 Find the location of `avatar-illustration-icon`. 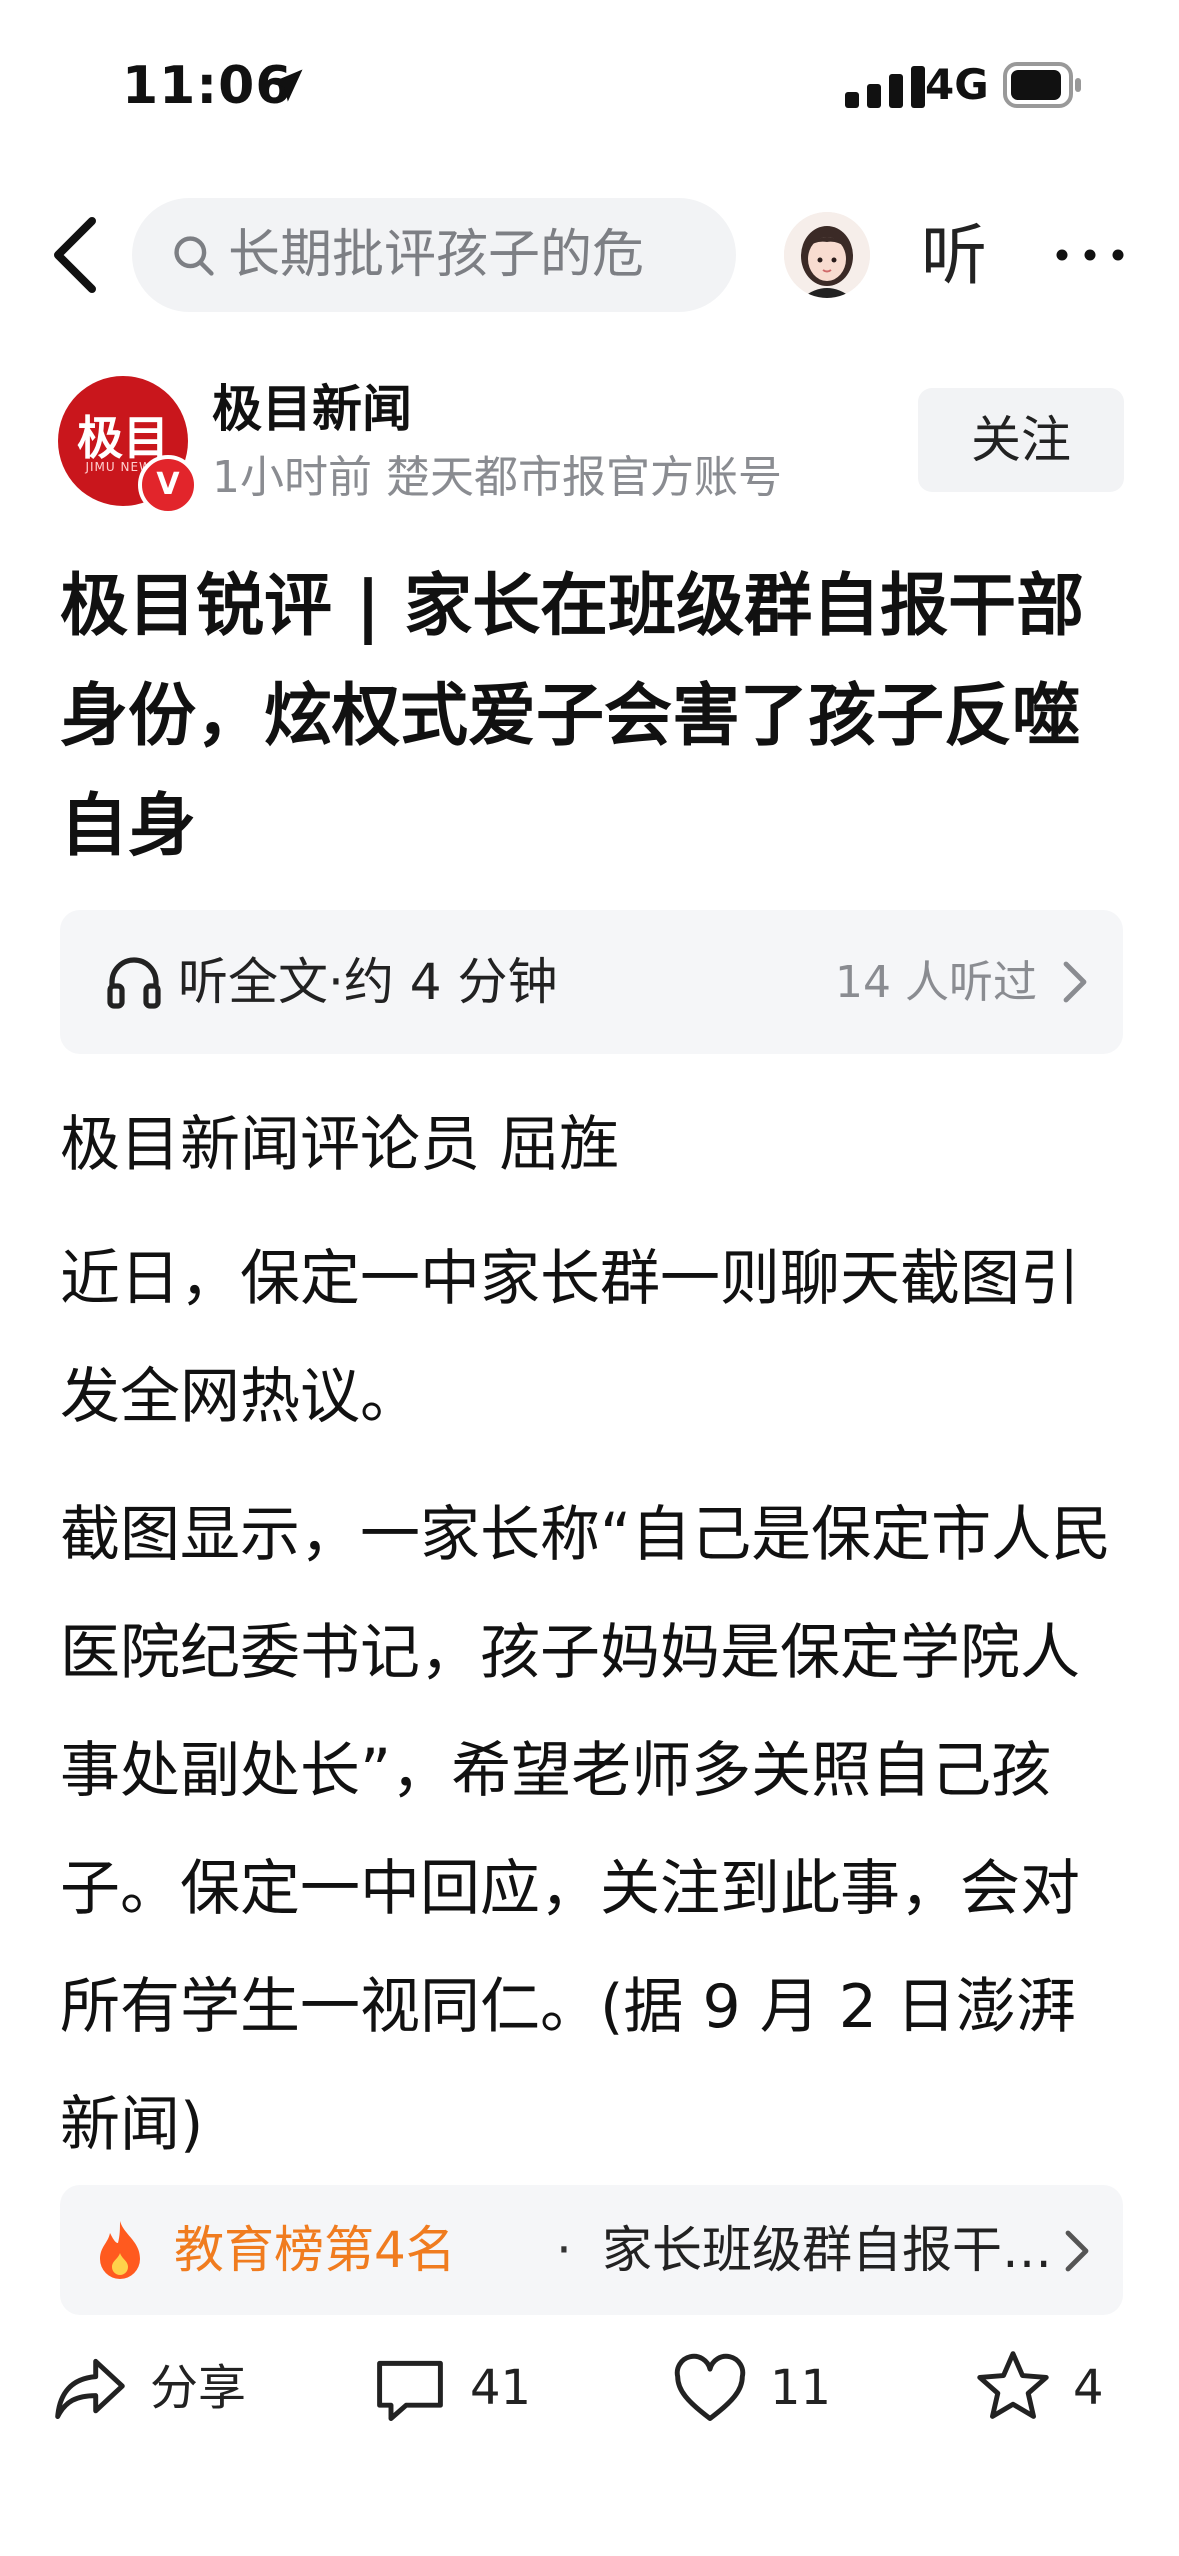

avatar-illustration-icon is located at coordinates (827, 255).